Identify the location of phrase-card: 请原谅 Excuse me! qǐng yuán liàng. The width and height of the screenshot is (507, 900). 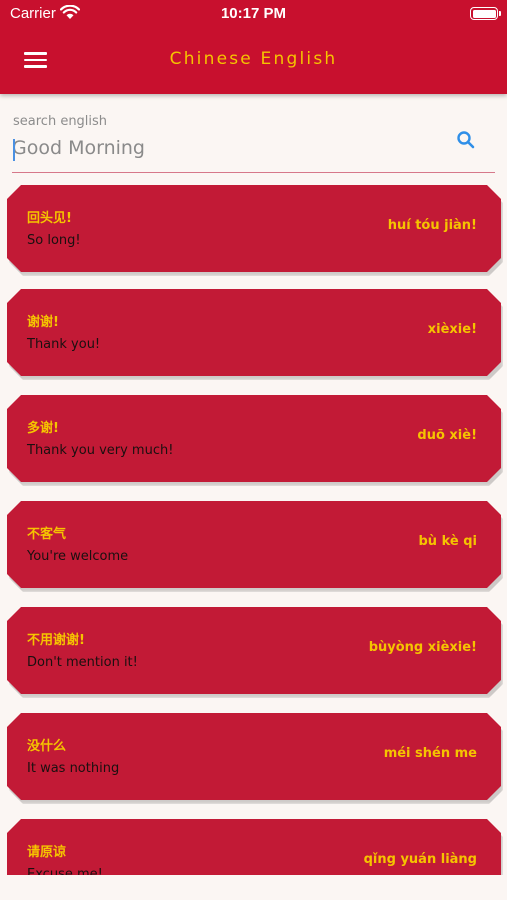
(254, 847).